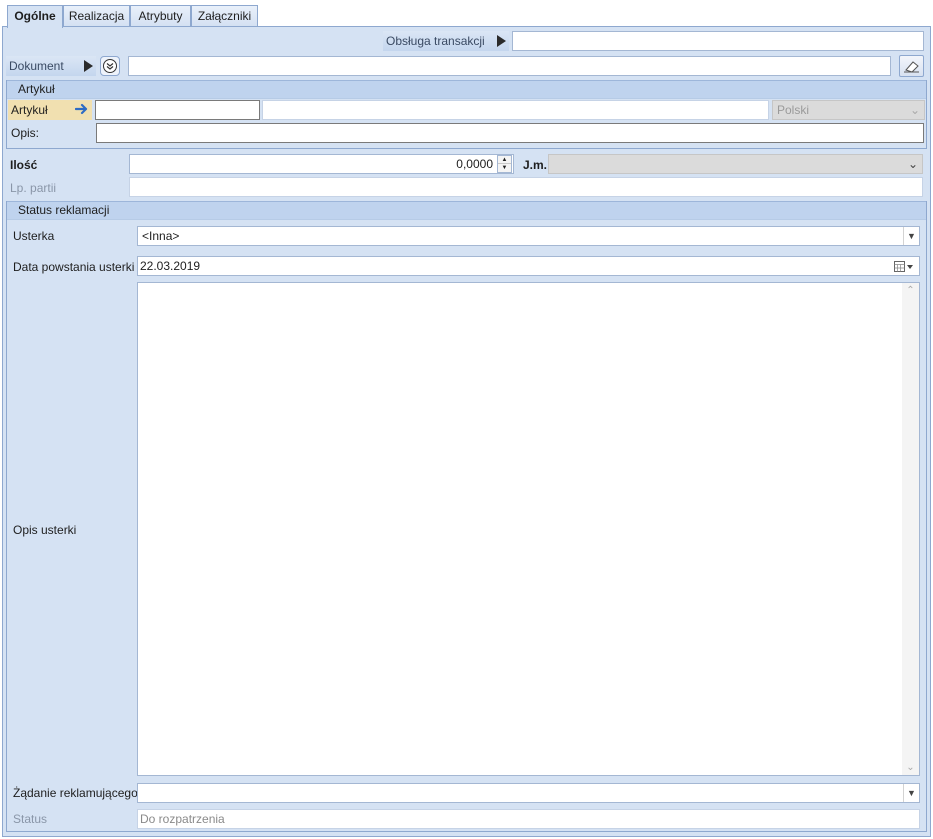  Describe the element at coordinates (735, 164) in the screenshot. I see `unit-select: ⌄` at that location.